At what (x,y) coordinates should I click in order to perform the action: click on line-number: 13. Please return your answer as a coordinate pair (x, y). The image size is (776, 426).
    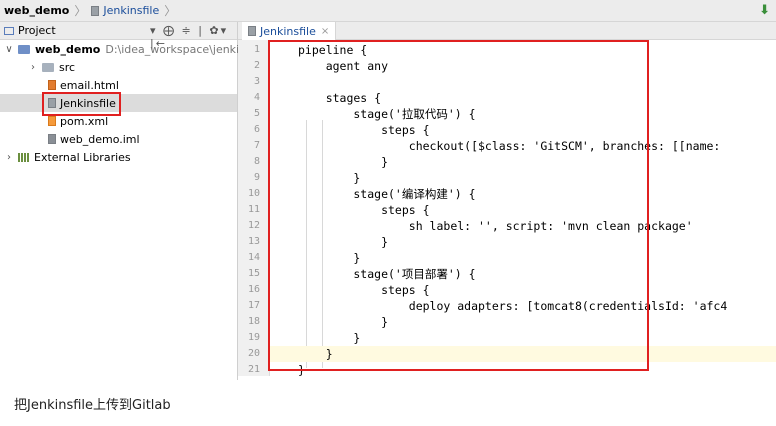
    Looking at the image, I should click on (253, 241).